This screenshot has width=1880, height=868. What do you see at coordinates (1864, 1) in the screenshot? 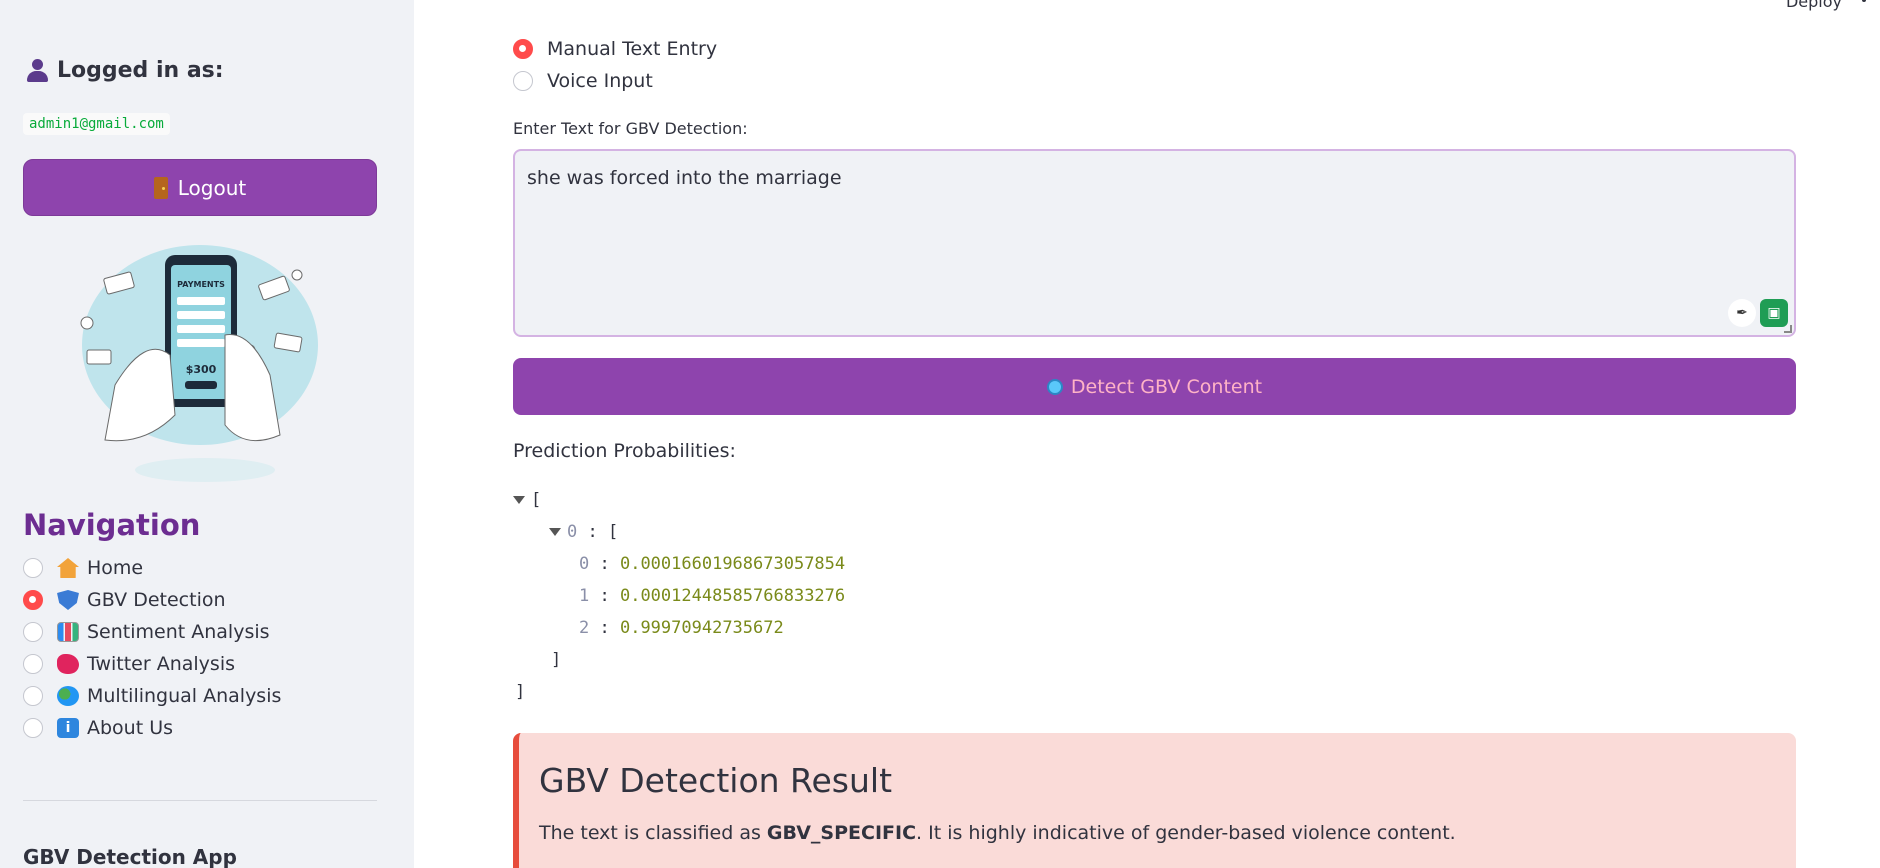
I see `main-menu-icon` at bounding box center [1864, 1].